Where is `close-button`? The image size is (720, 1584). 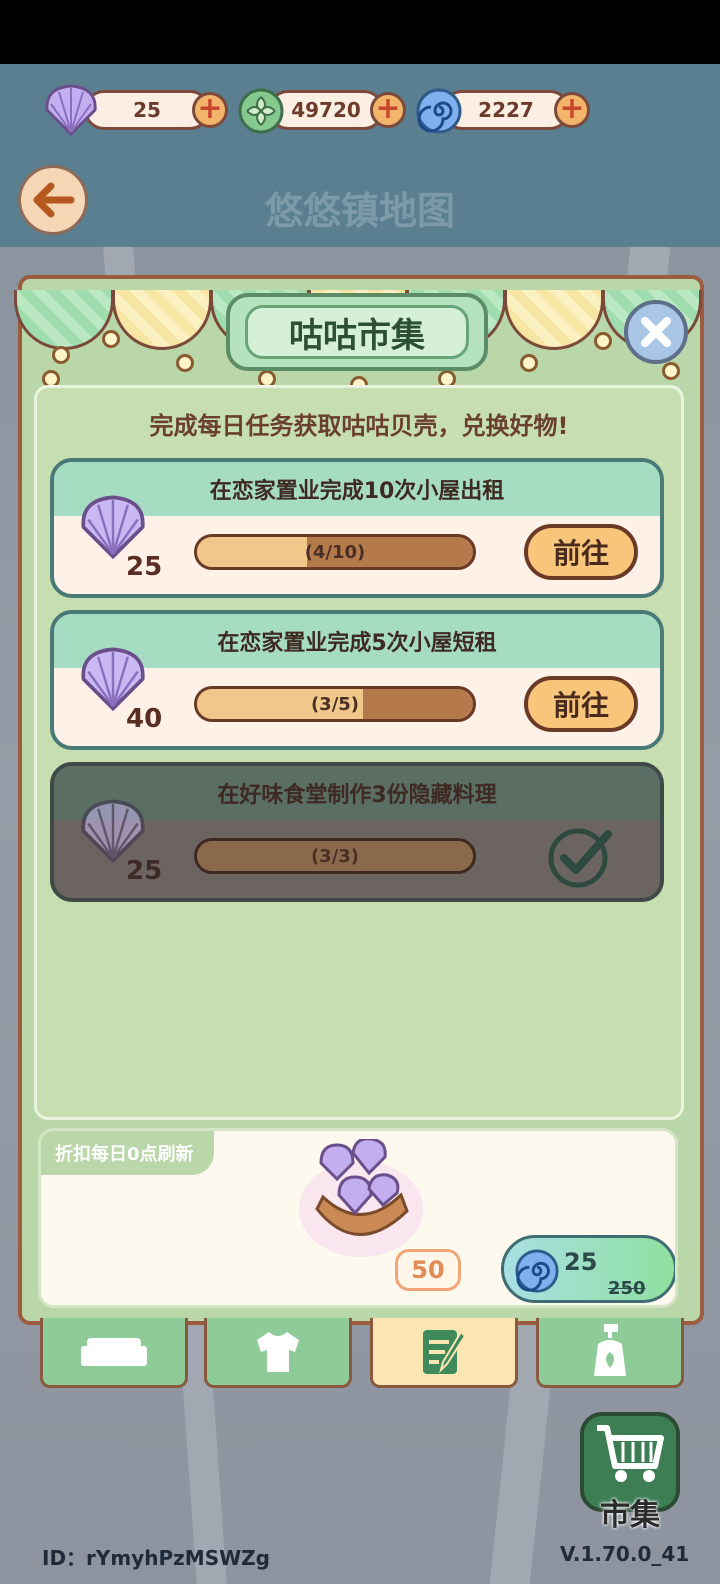 close-button is located at coordinates (656, 332).